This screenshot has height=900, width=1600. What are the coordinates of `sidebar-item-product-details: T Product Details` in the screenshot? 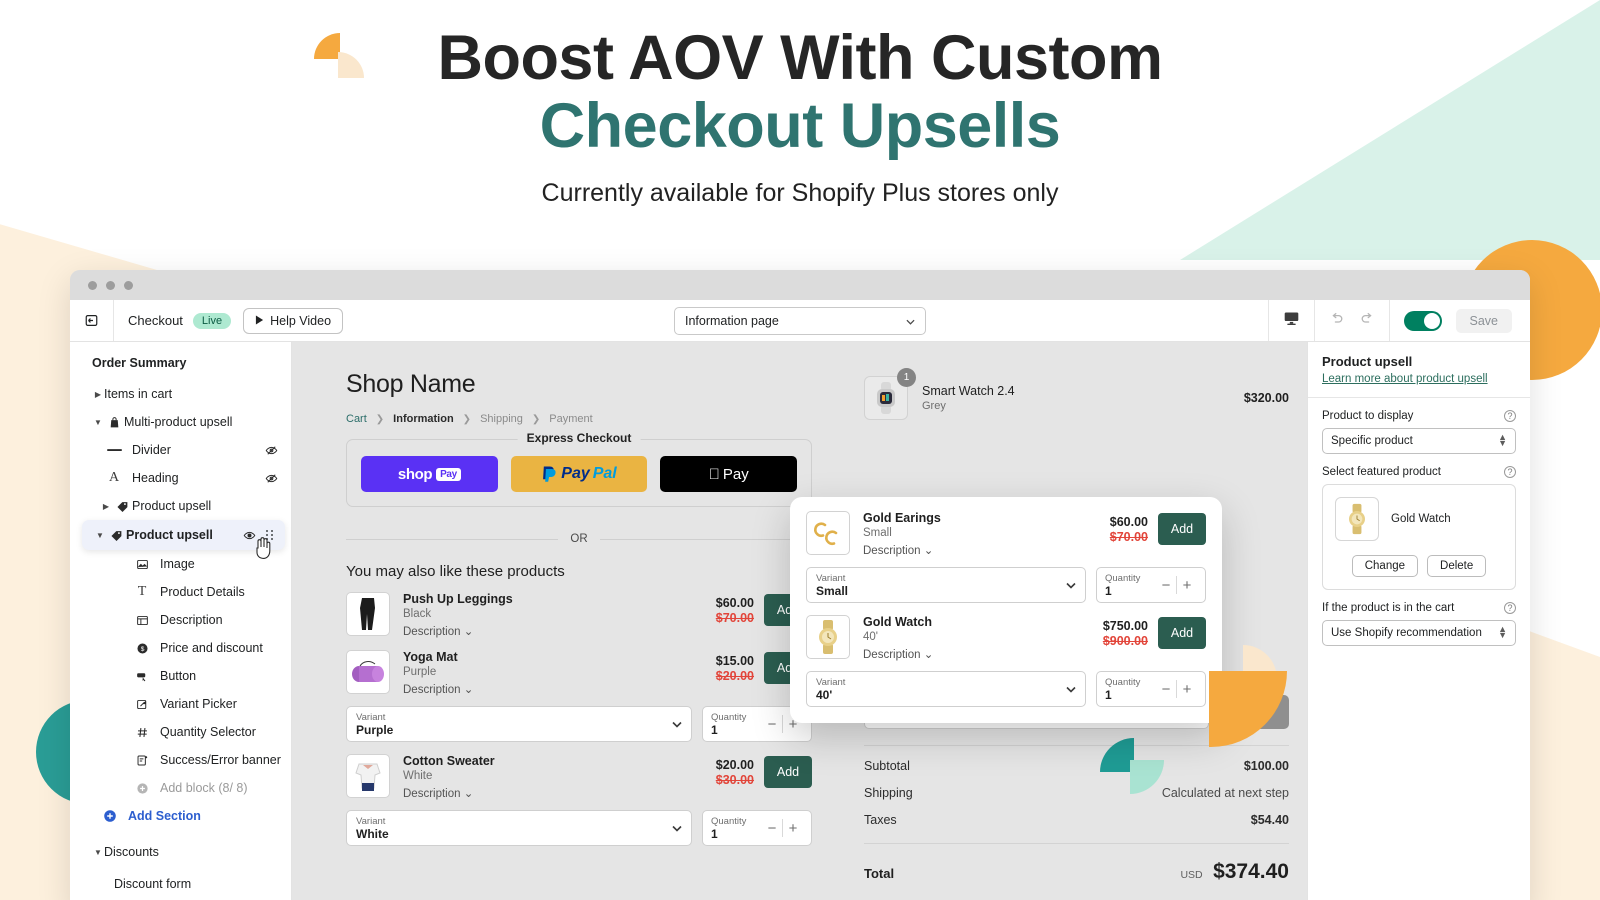 It's located at (180, 592).